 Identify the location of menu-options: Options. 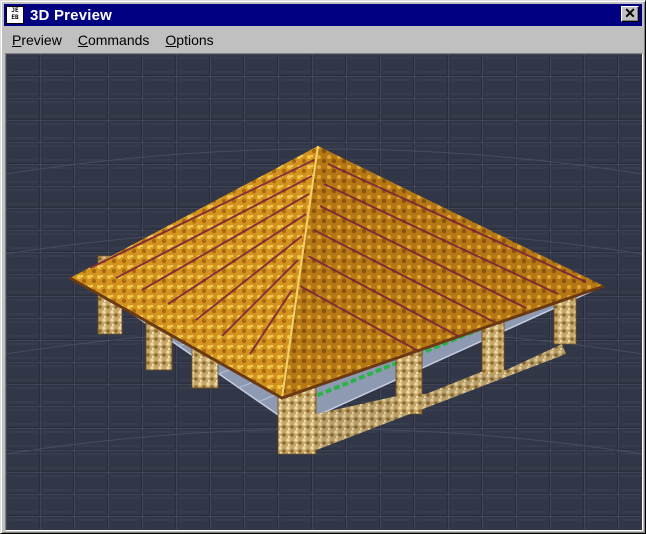
(189, 40).